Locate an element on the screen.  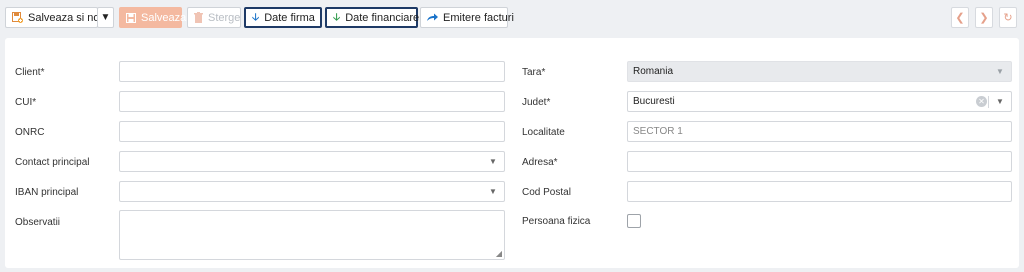
observations-textarea: ◢ is located at coordinates (312, 235).